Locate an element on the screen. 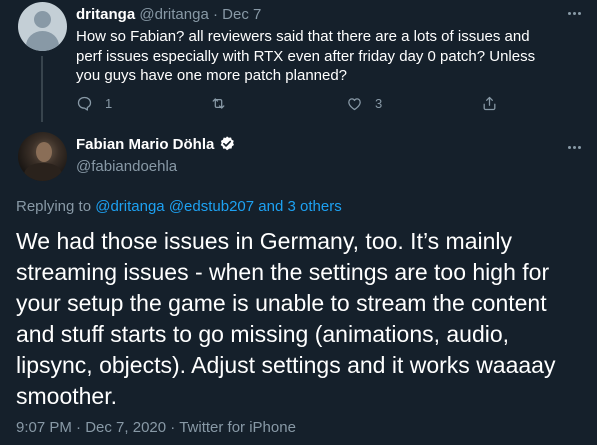 The image size is (597, 445). author-name-row: Fabian Mario Döhla is located at coordinates (156, 144).